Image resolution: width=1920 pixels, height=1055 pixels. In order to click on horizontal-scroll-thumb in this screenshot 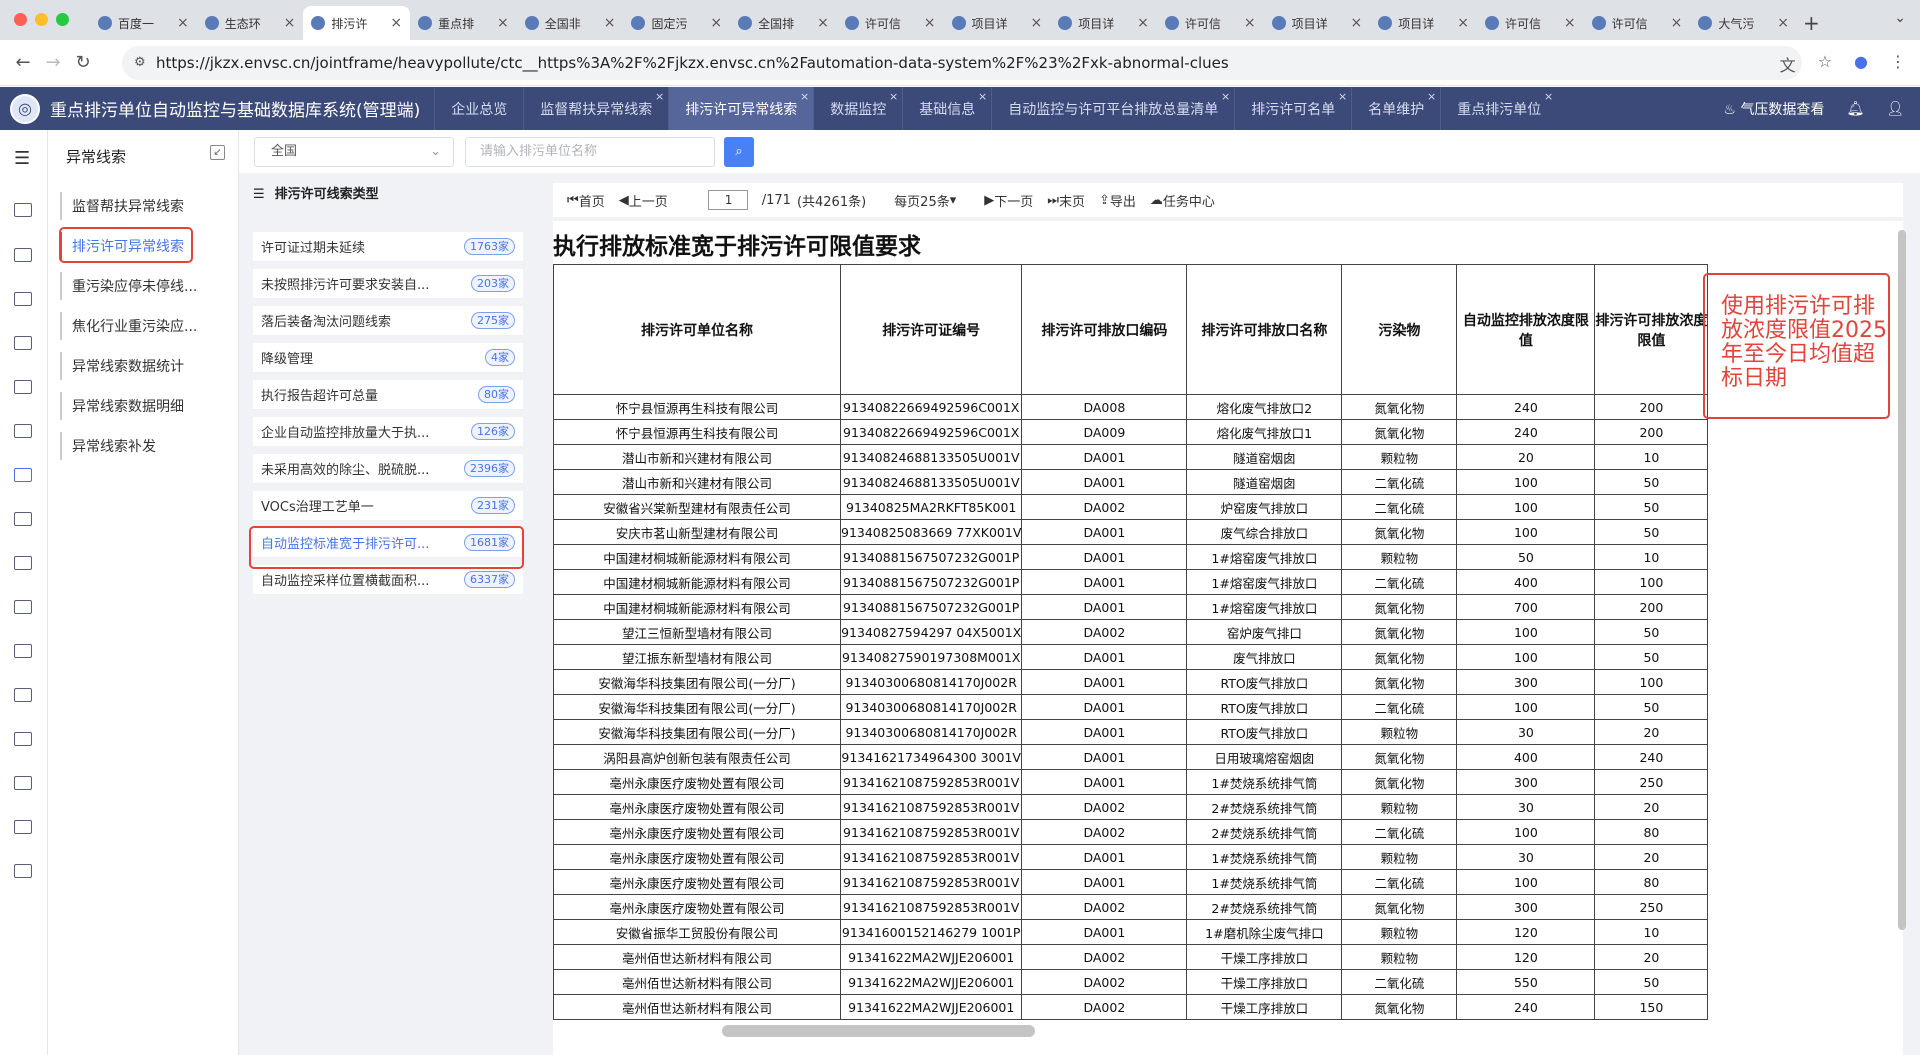, I will do `click(878, 1031)`.